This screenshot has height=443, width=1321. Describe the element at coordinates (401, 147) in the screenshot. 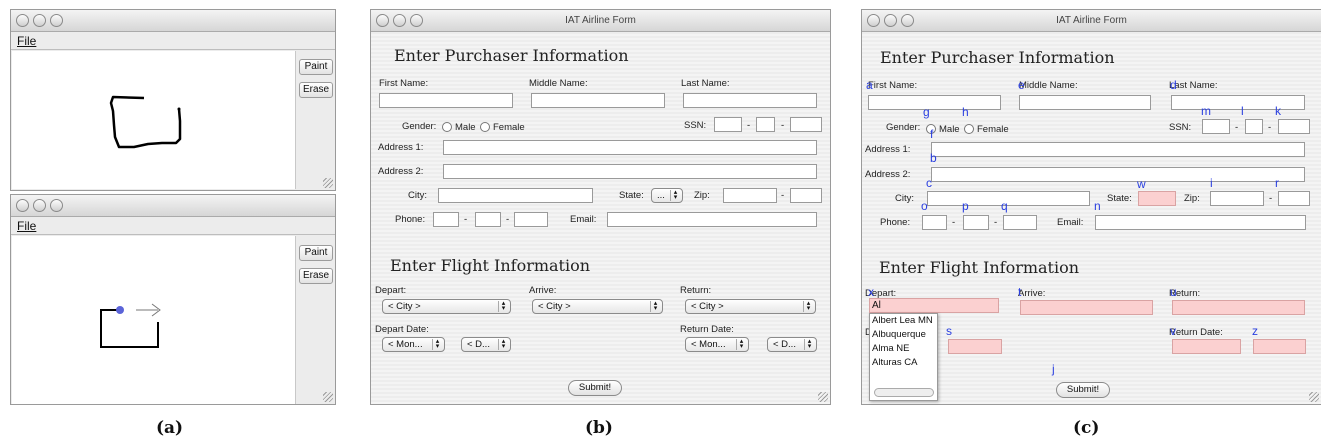

I see `address-1-label: Address 1:` at that location.